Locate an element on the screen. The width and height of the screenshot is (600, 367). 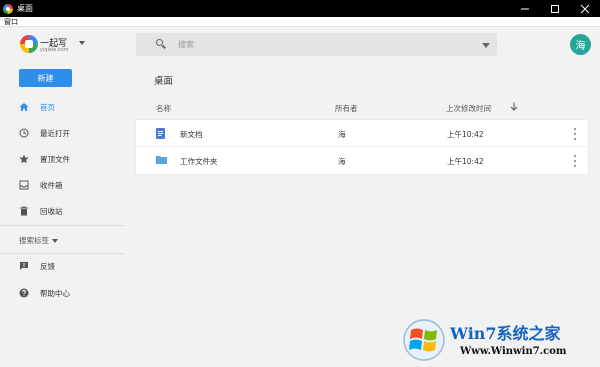
home-icon is located at coordinates (24, 107).